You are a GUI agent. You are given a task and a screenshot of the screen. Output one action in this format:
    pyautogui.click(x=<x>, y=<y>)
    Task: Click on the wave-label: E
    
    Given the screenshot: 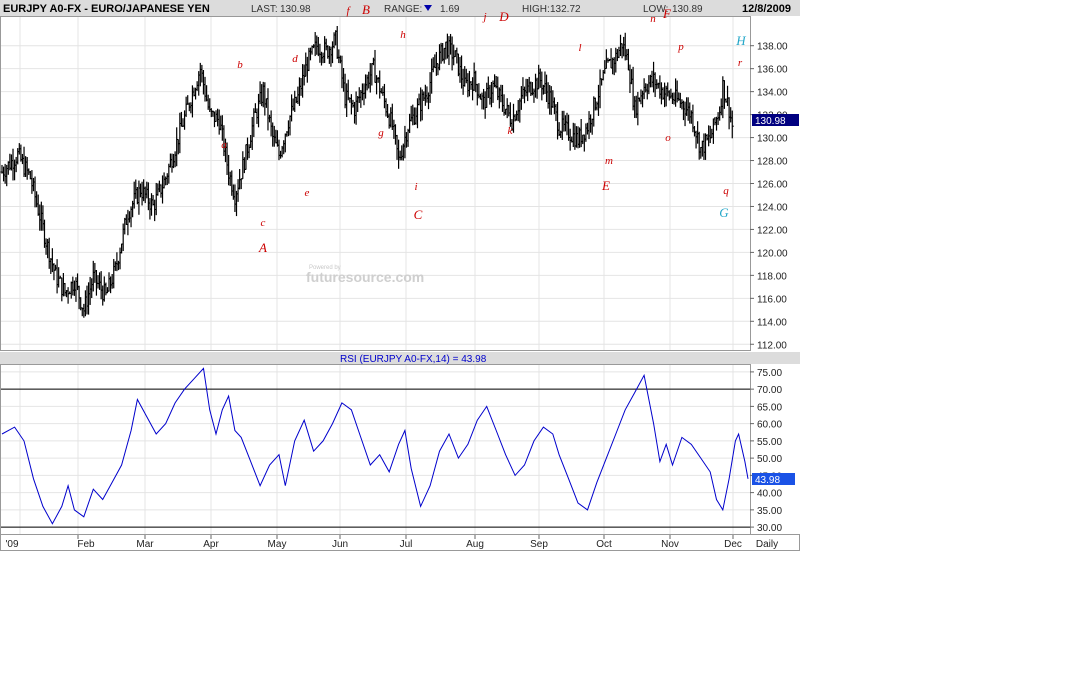 What is the action you would take?
    pyautogui.click(x=605, y=185)
    